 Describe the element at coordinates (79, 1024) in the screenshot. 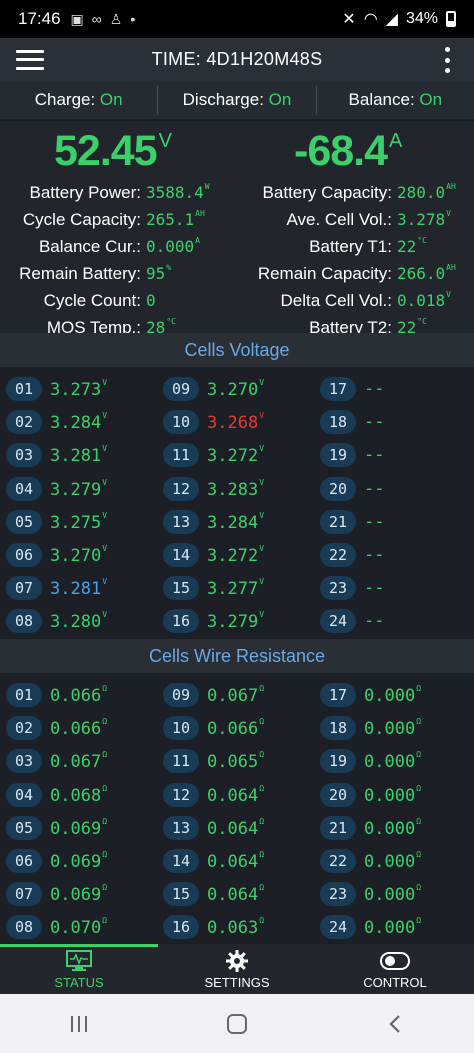

I see `recents-icon` at that location.